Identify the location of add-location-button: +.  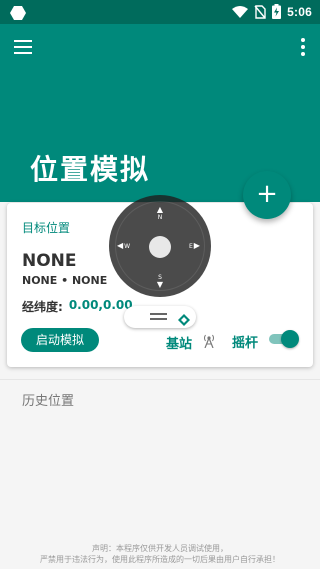
(267, 195).